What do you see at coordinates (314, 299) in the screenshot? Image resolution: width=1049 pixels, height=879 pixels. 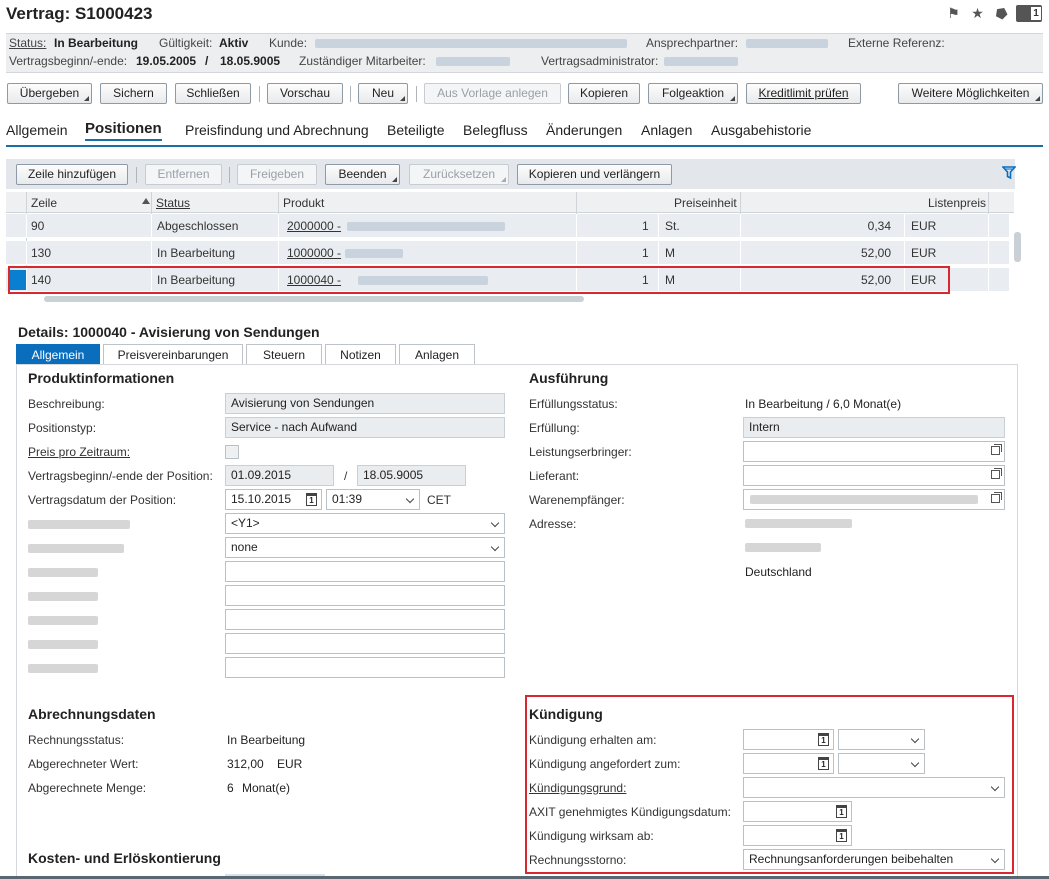 I see `horizontal-scrollbar` at bounding box center [314, 299].